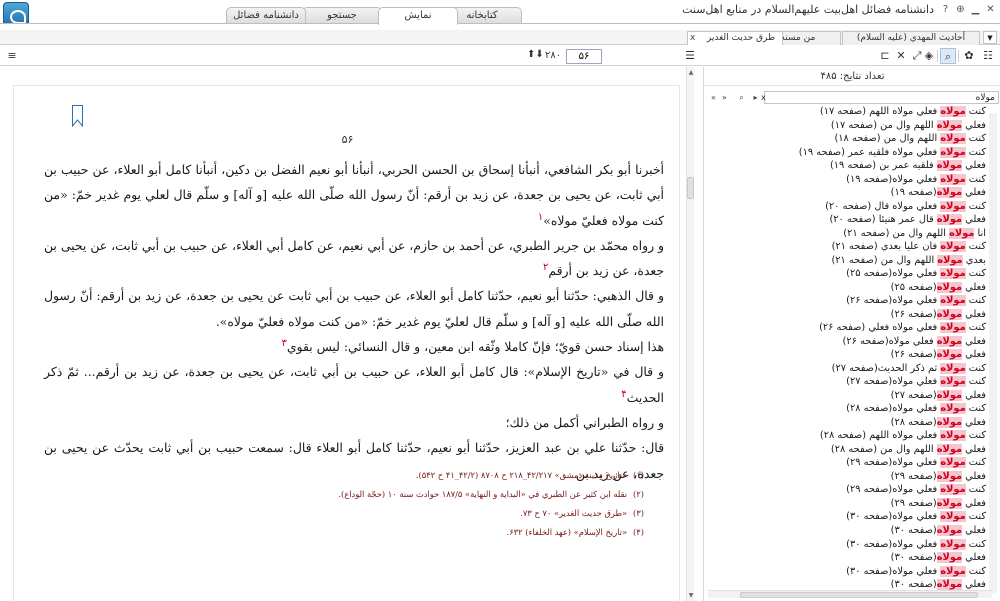 The width and height of the screenshot is (1000, 601). Describe the element at coordinates (741, 38) in the screenshot. I see `doc-tab-label: طرق حديث الغدير` at that location.